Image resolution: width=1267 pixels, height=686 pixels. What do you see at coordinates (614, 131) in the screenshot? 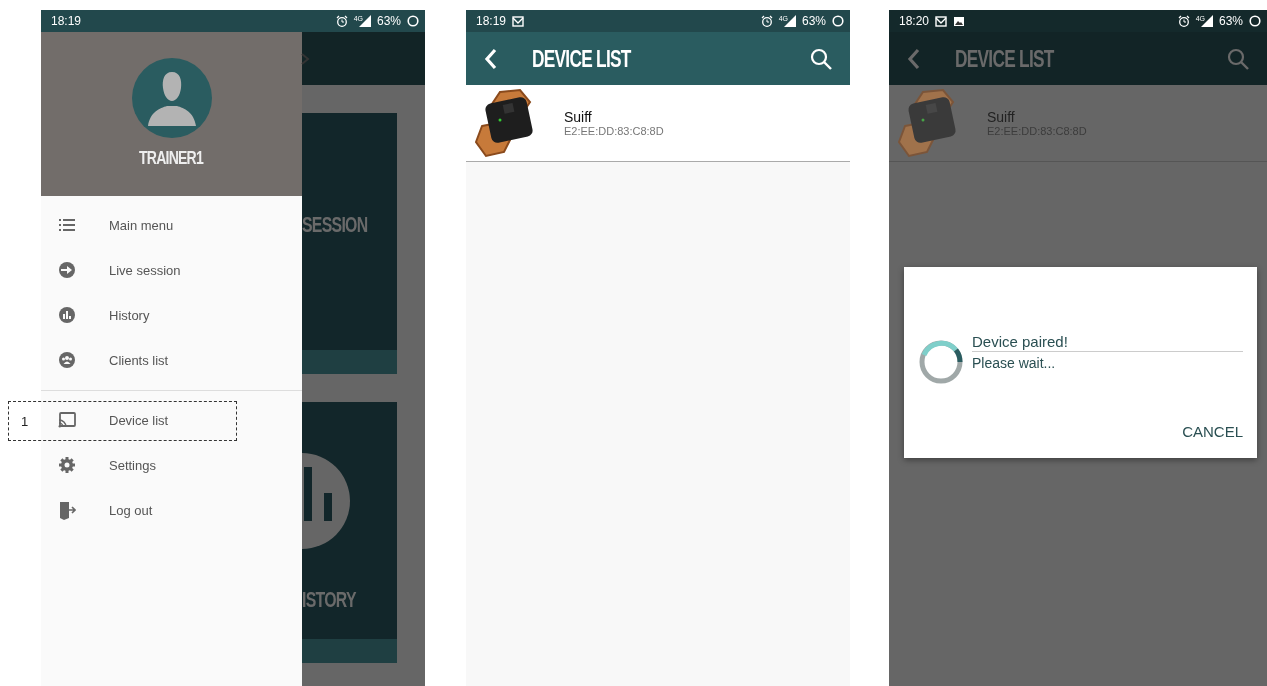
I see `device-address: E2:EE:DD:83:C8:8D` at bounding box center [614, 131].